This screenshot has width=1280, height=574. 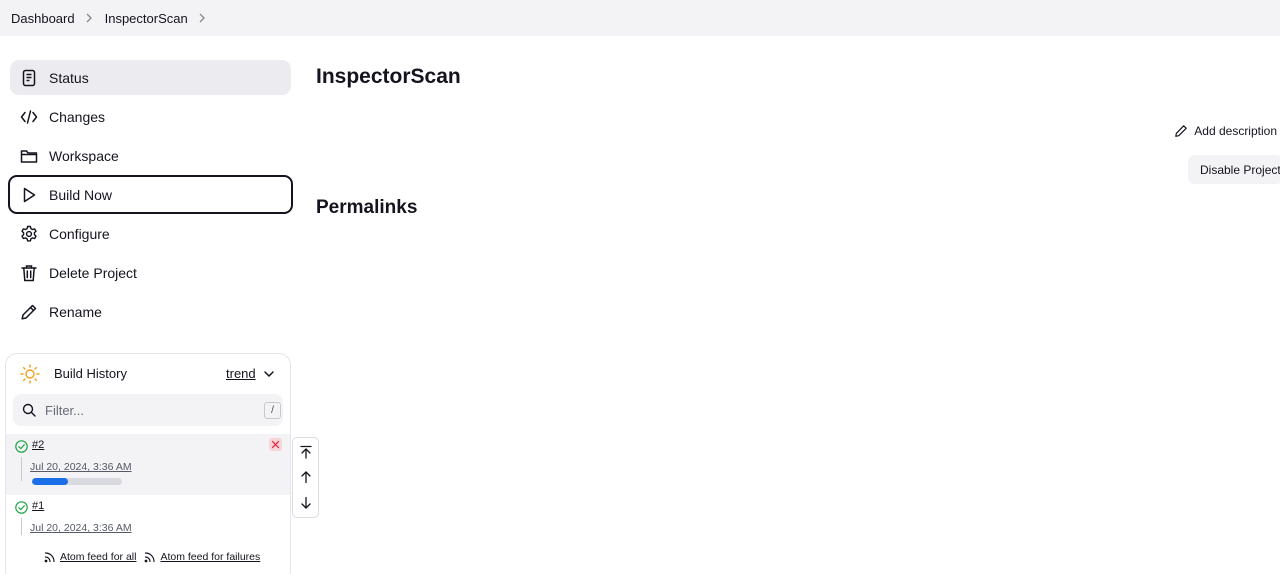 I want to click on sidebar-item-label: Build Now, so click(x=81, y=194).